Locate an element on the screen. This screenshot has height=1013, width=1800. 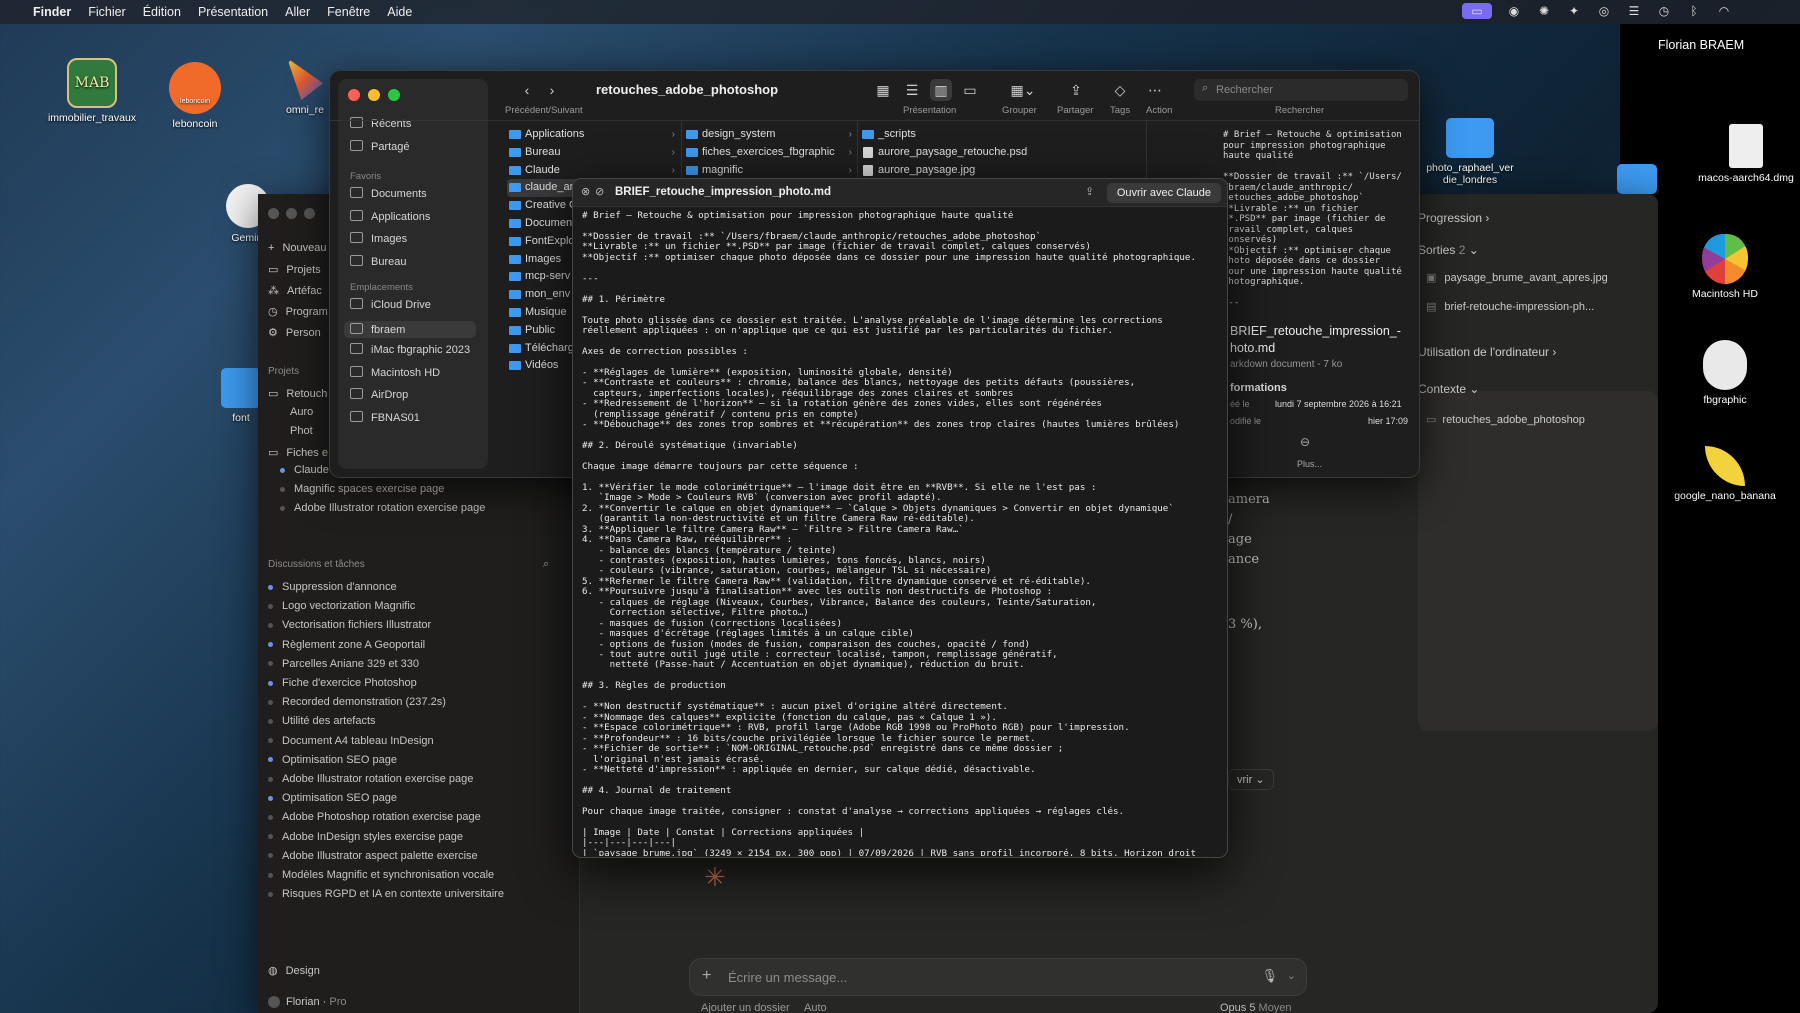
project-photo: Phot is located at coordinates (301, 431).